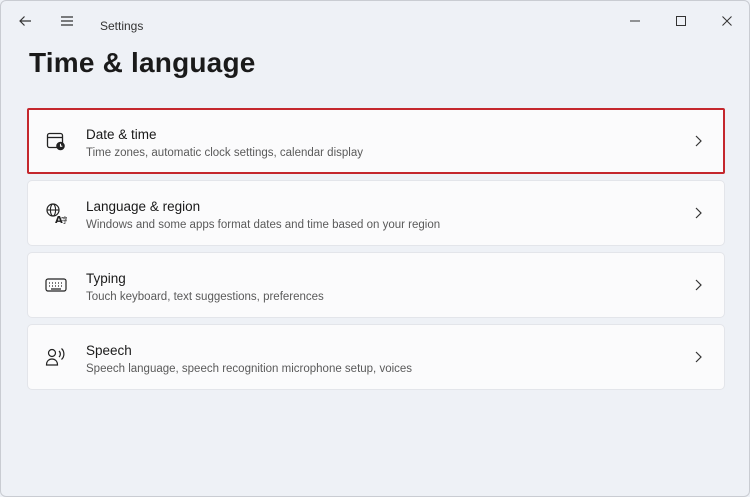 Image resolution: width=750 pixels, height=497 pixels. What do you see at coordinates (56, 141) in the screenshot?
I see `calendar-clock-icon` at bounding box center [56, 141].